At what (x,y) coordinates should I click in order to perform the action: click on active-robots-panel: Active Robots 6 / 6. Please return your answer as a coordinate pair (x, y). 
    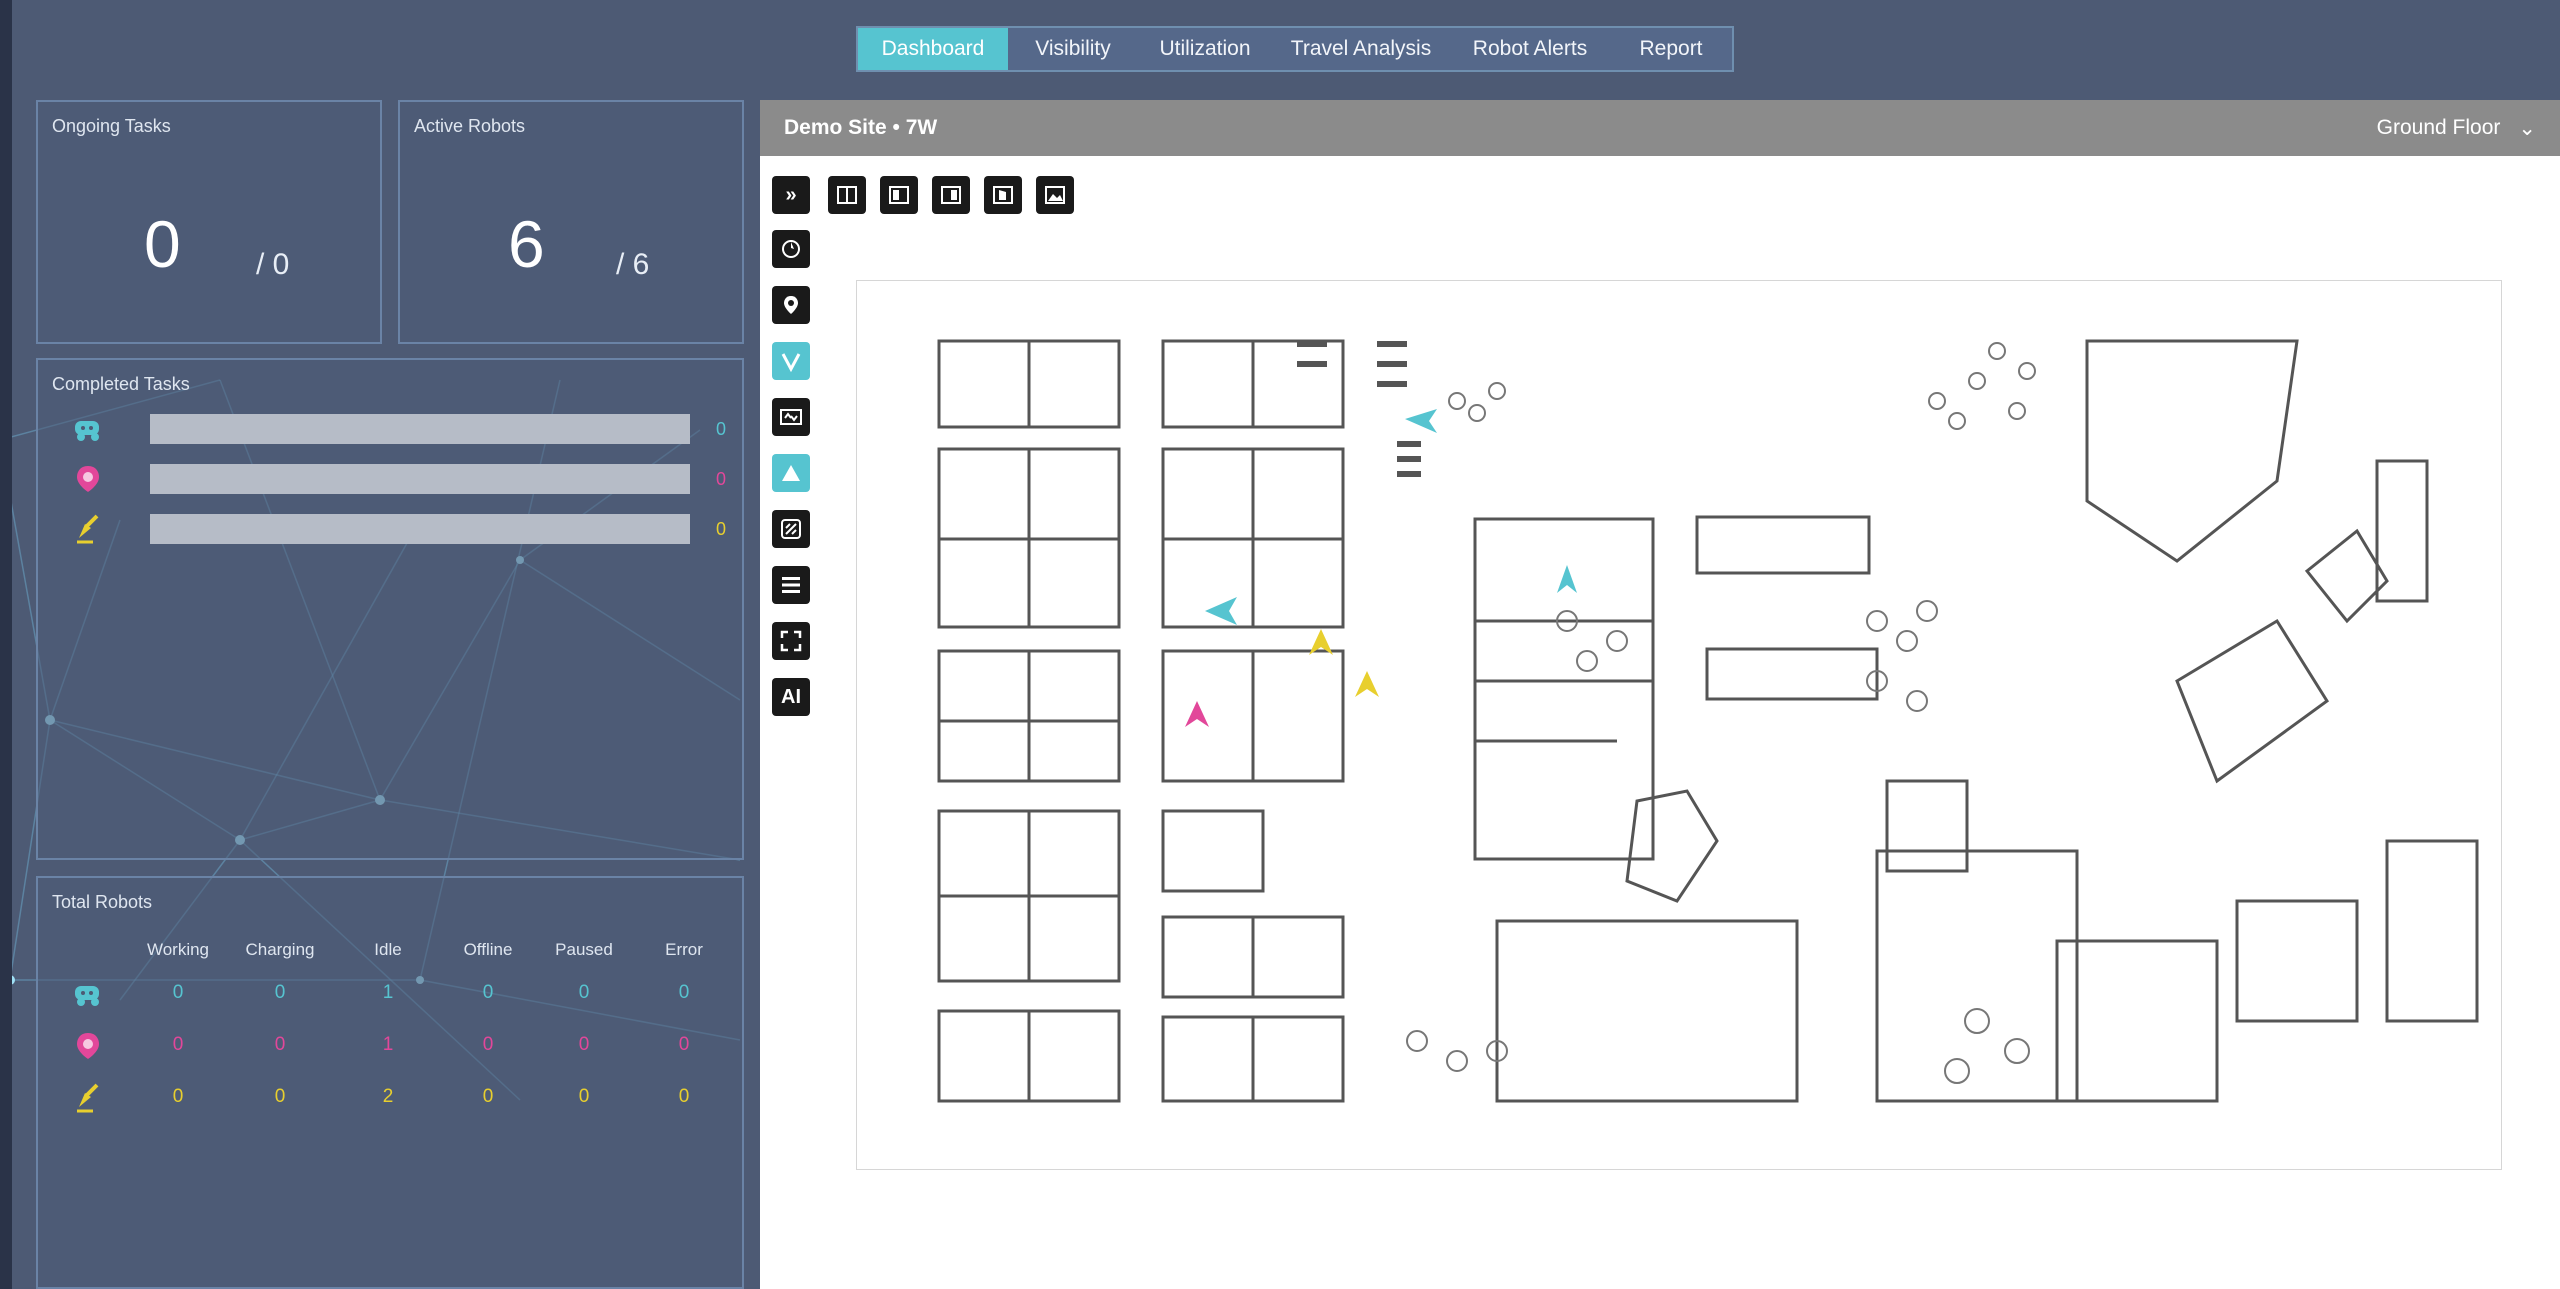
    Looking at the image, I should click on (571, 222).